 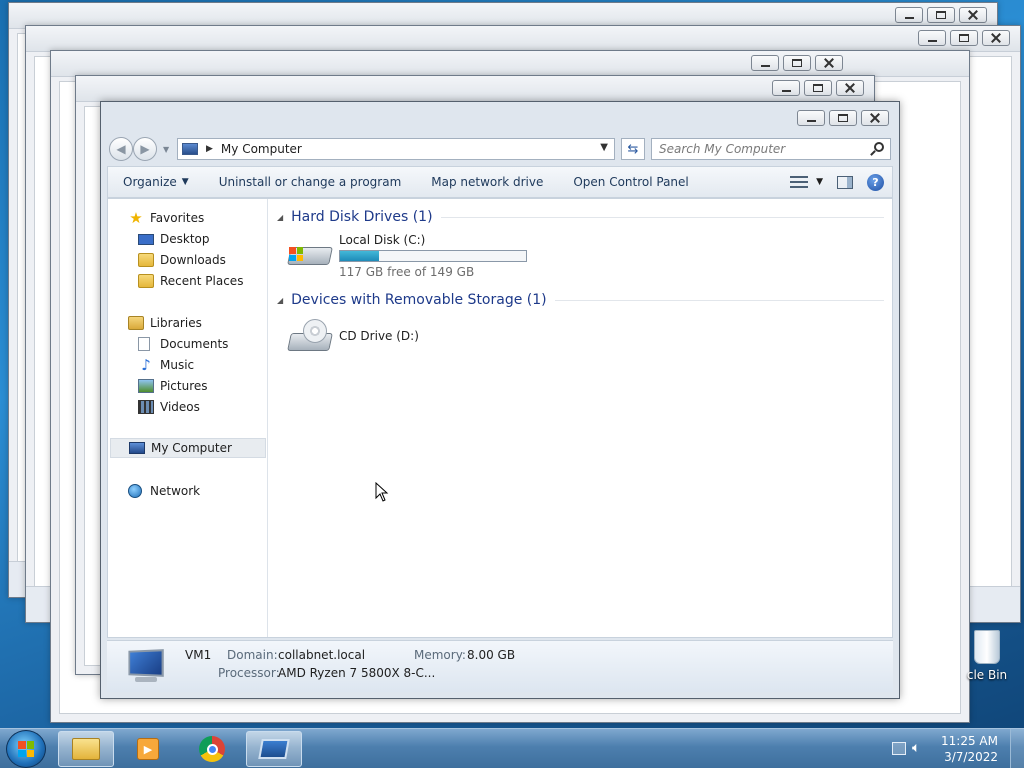 What do you see at coordinates (145, 149) in the screenshot?
I see `forward-button: ▶` at bounding box center [145, 149].